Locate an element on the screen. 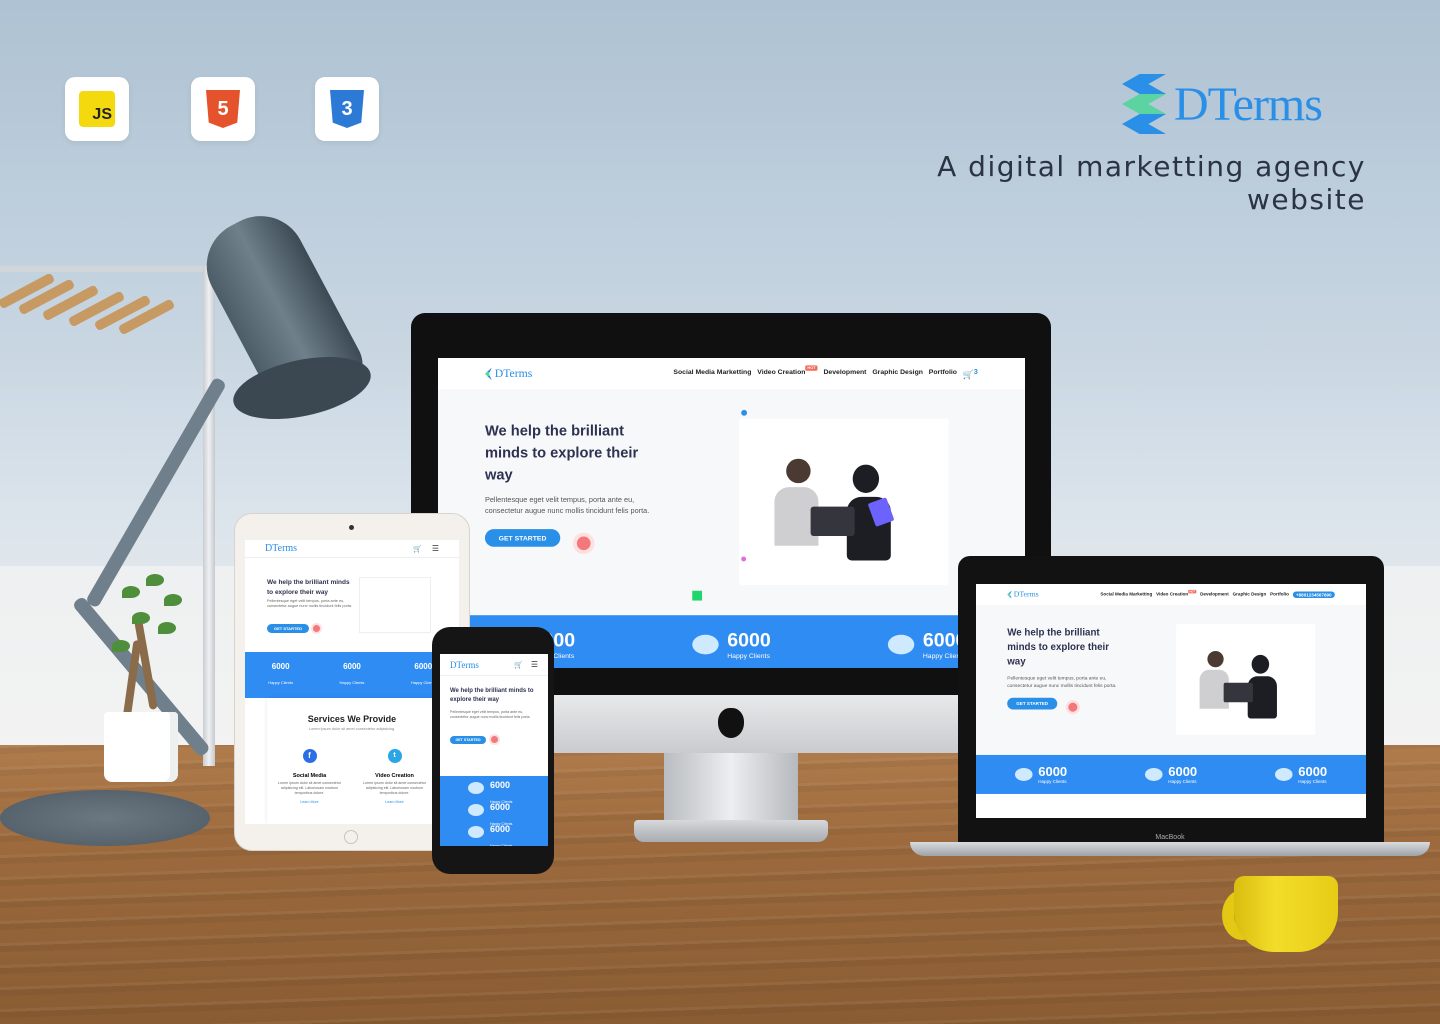 The width and height of the screenshot is (1440, 1024). decor-dot is located at coordinates (744, 559).